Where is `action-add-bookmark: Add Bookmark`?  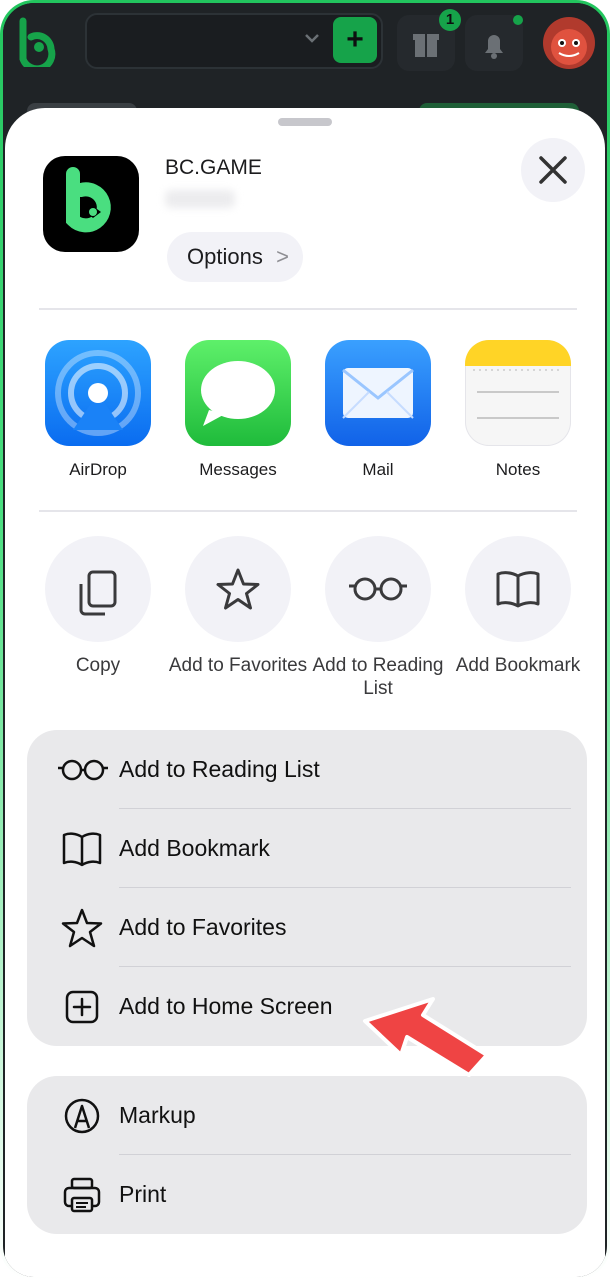
action-add-bookmark: Add Bookmark is located at coordinates (518, 606).